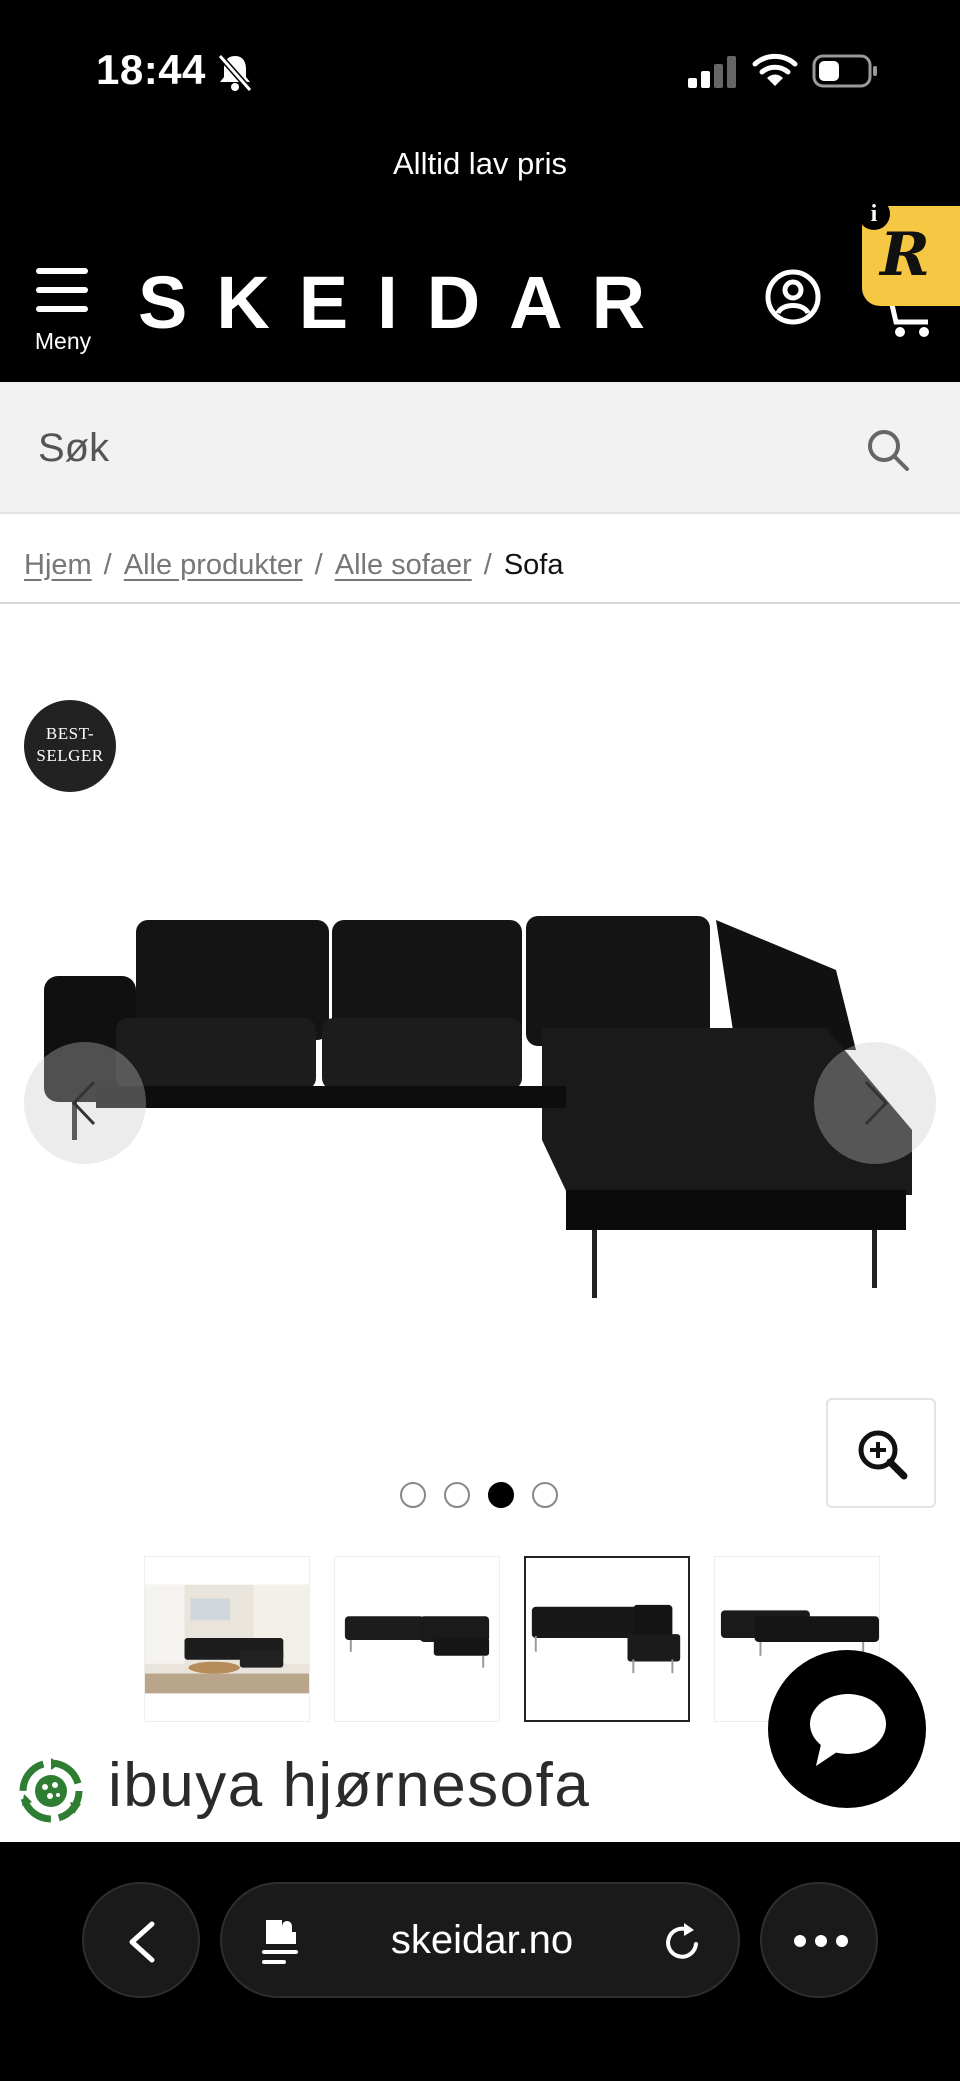 The height and width of the screenshot is (2081, 960). Describe the element at coordinates (514, 1639) in the screenshot. I see `thumbnail-strip` at that location.